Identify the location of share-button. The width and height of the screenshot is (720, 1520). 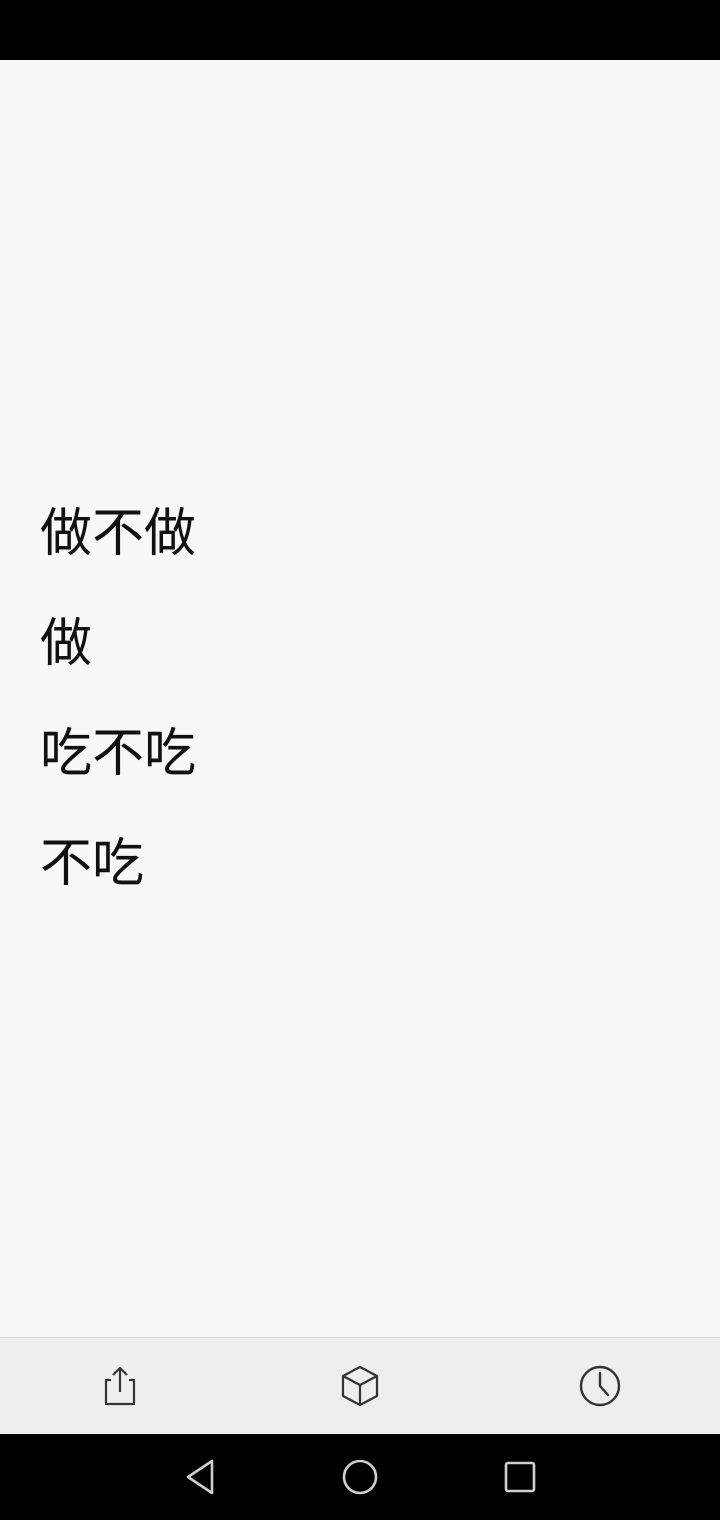
(120, 1386).